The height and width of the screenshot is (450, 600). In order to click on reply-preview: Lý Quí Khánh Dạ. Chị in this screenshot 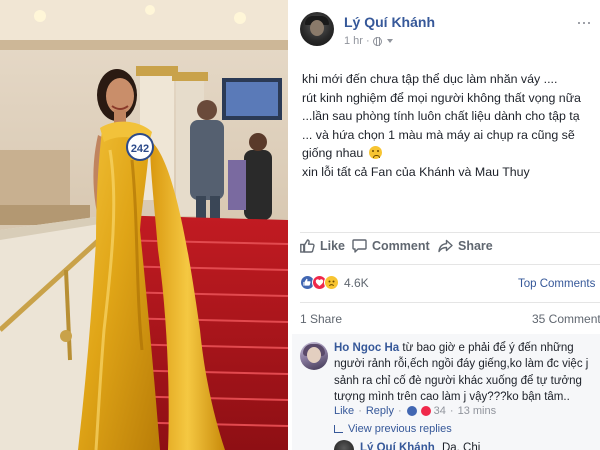, I will do `click(420, 446)`.